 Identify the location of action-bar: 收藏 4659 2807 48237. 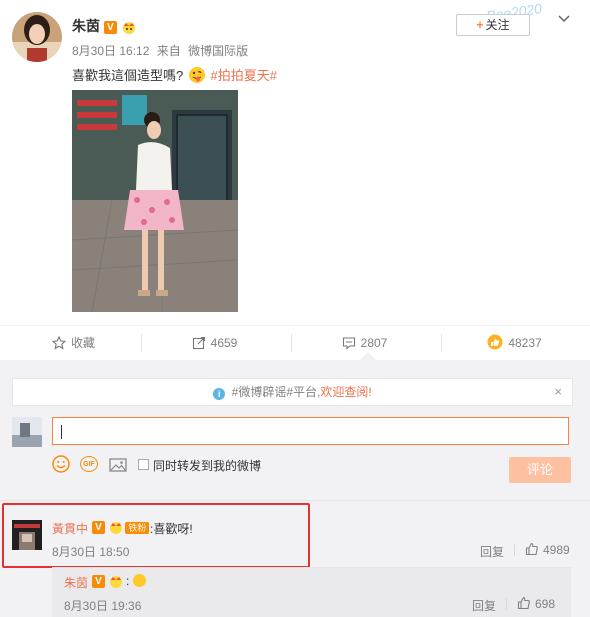
(295, 342).